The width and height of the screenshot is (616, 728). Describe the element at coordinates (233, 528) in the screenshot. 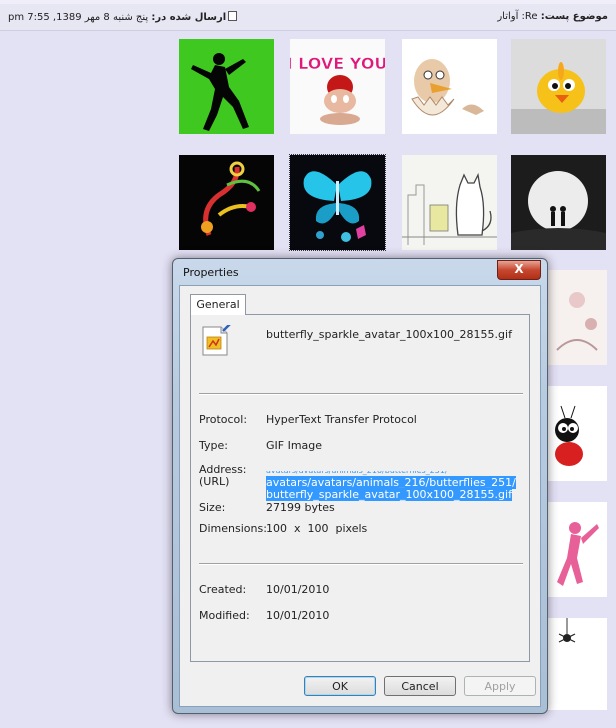

I see `dimensions-label: Dimensions:` at that location.